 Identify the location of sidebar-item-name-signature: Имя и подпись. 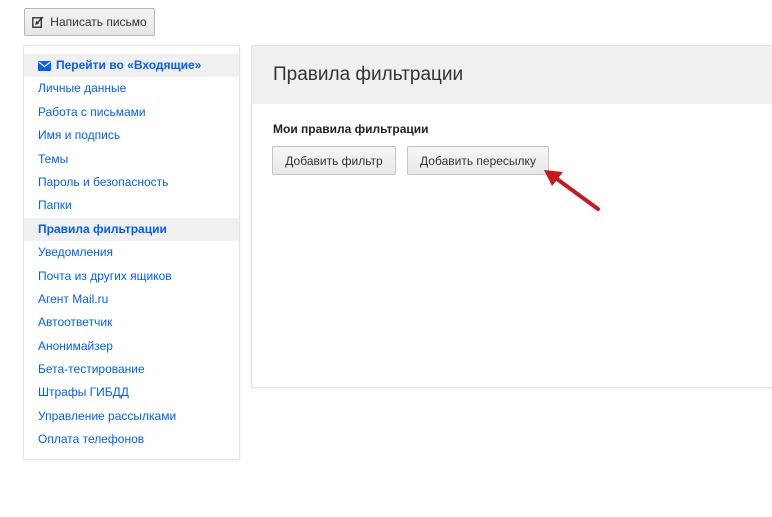
(131, 135).